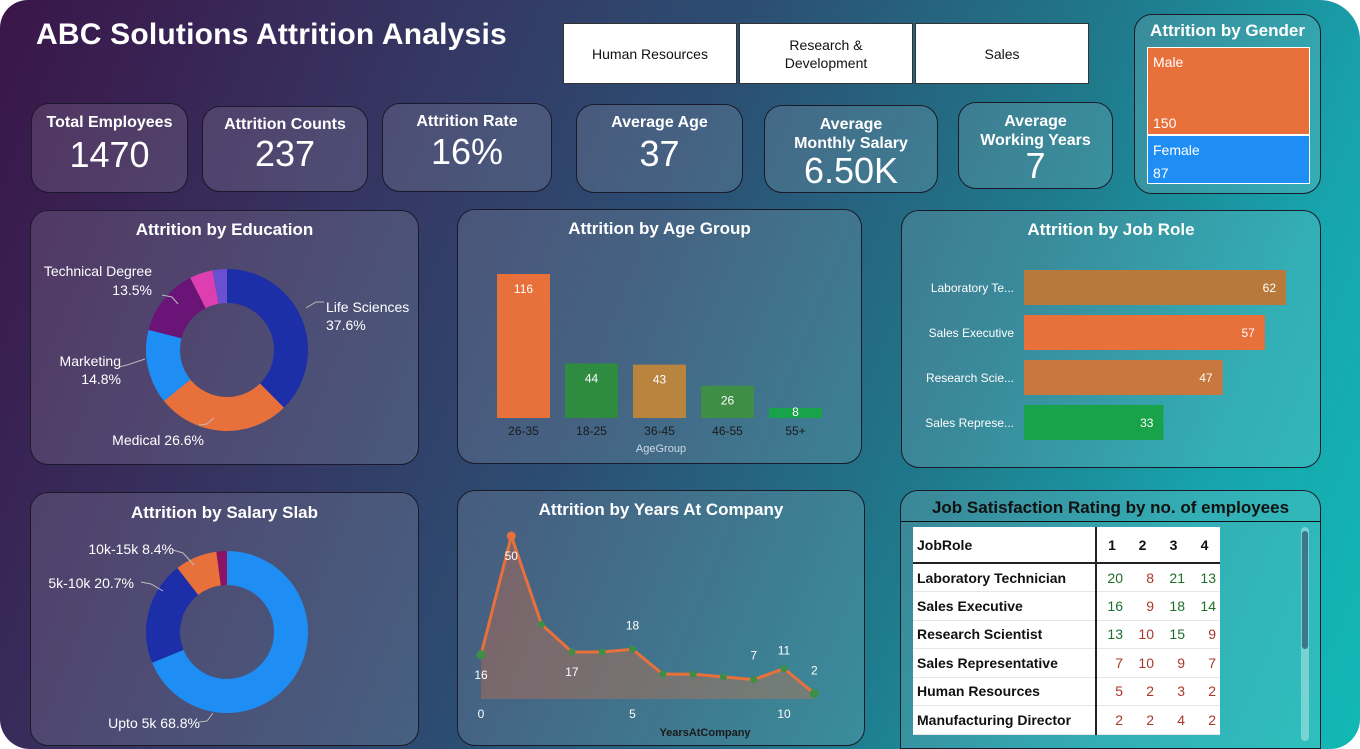  What do you see at coordinates (1005, 545) in the screenshot?
I see `table-header: JobRole` at bounding box center [1005, 545].